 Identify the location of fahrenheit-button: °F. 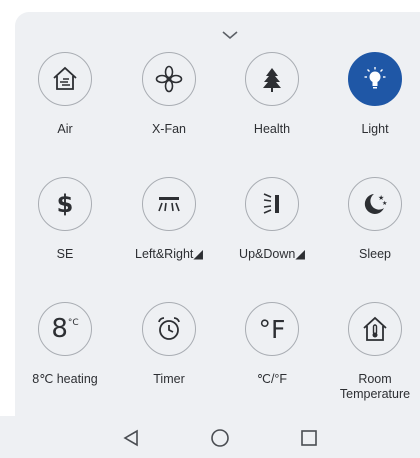
(272, 329).